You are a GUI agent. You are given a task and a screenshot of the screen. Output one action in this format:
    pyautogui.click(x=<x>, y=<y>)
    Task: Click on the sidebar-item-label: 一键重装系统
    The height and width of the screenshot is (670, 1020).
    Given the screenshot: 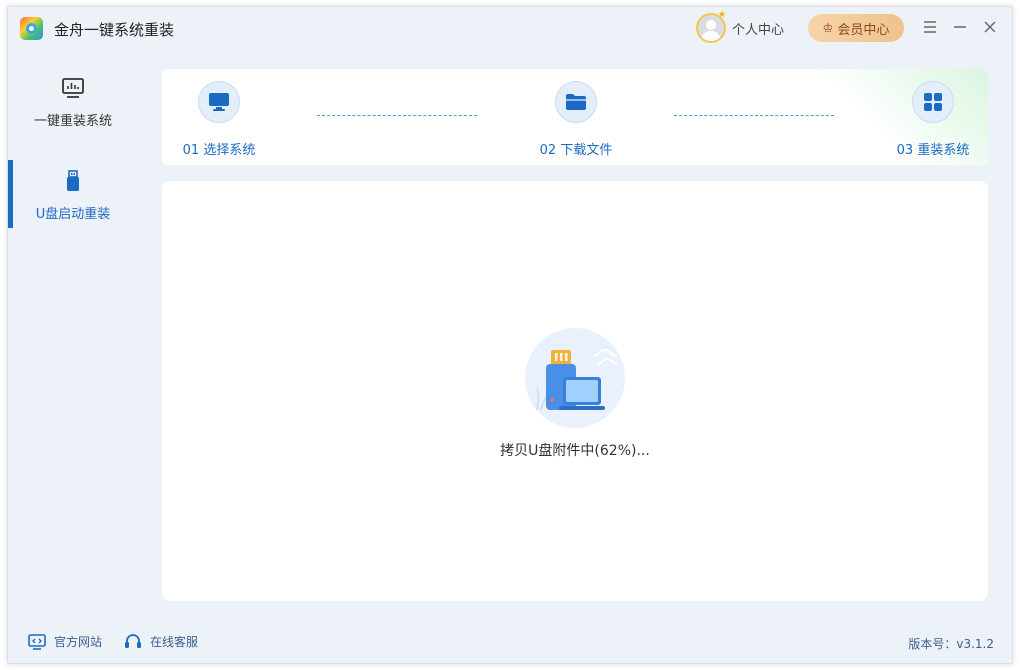 What is the action you would take?
    pyautogui.click(x=72, y=121)
    